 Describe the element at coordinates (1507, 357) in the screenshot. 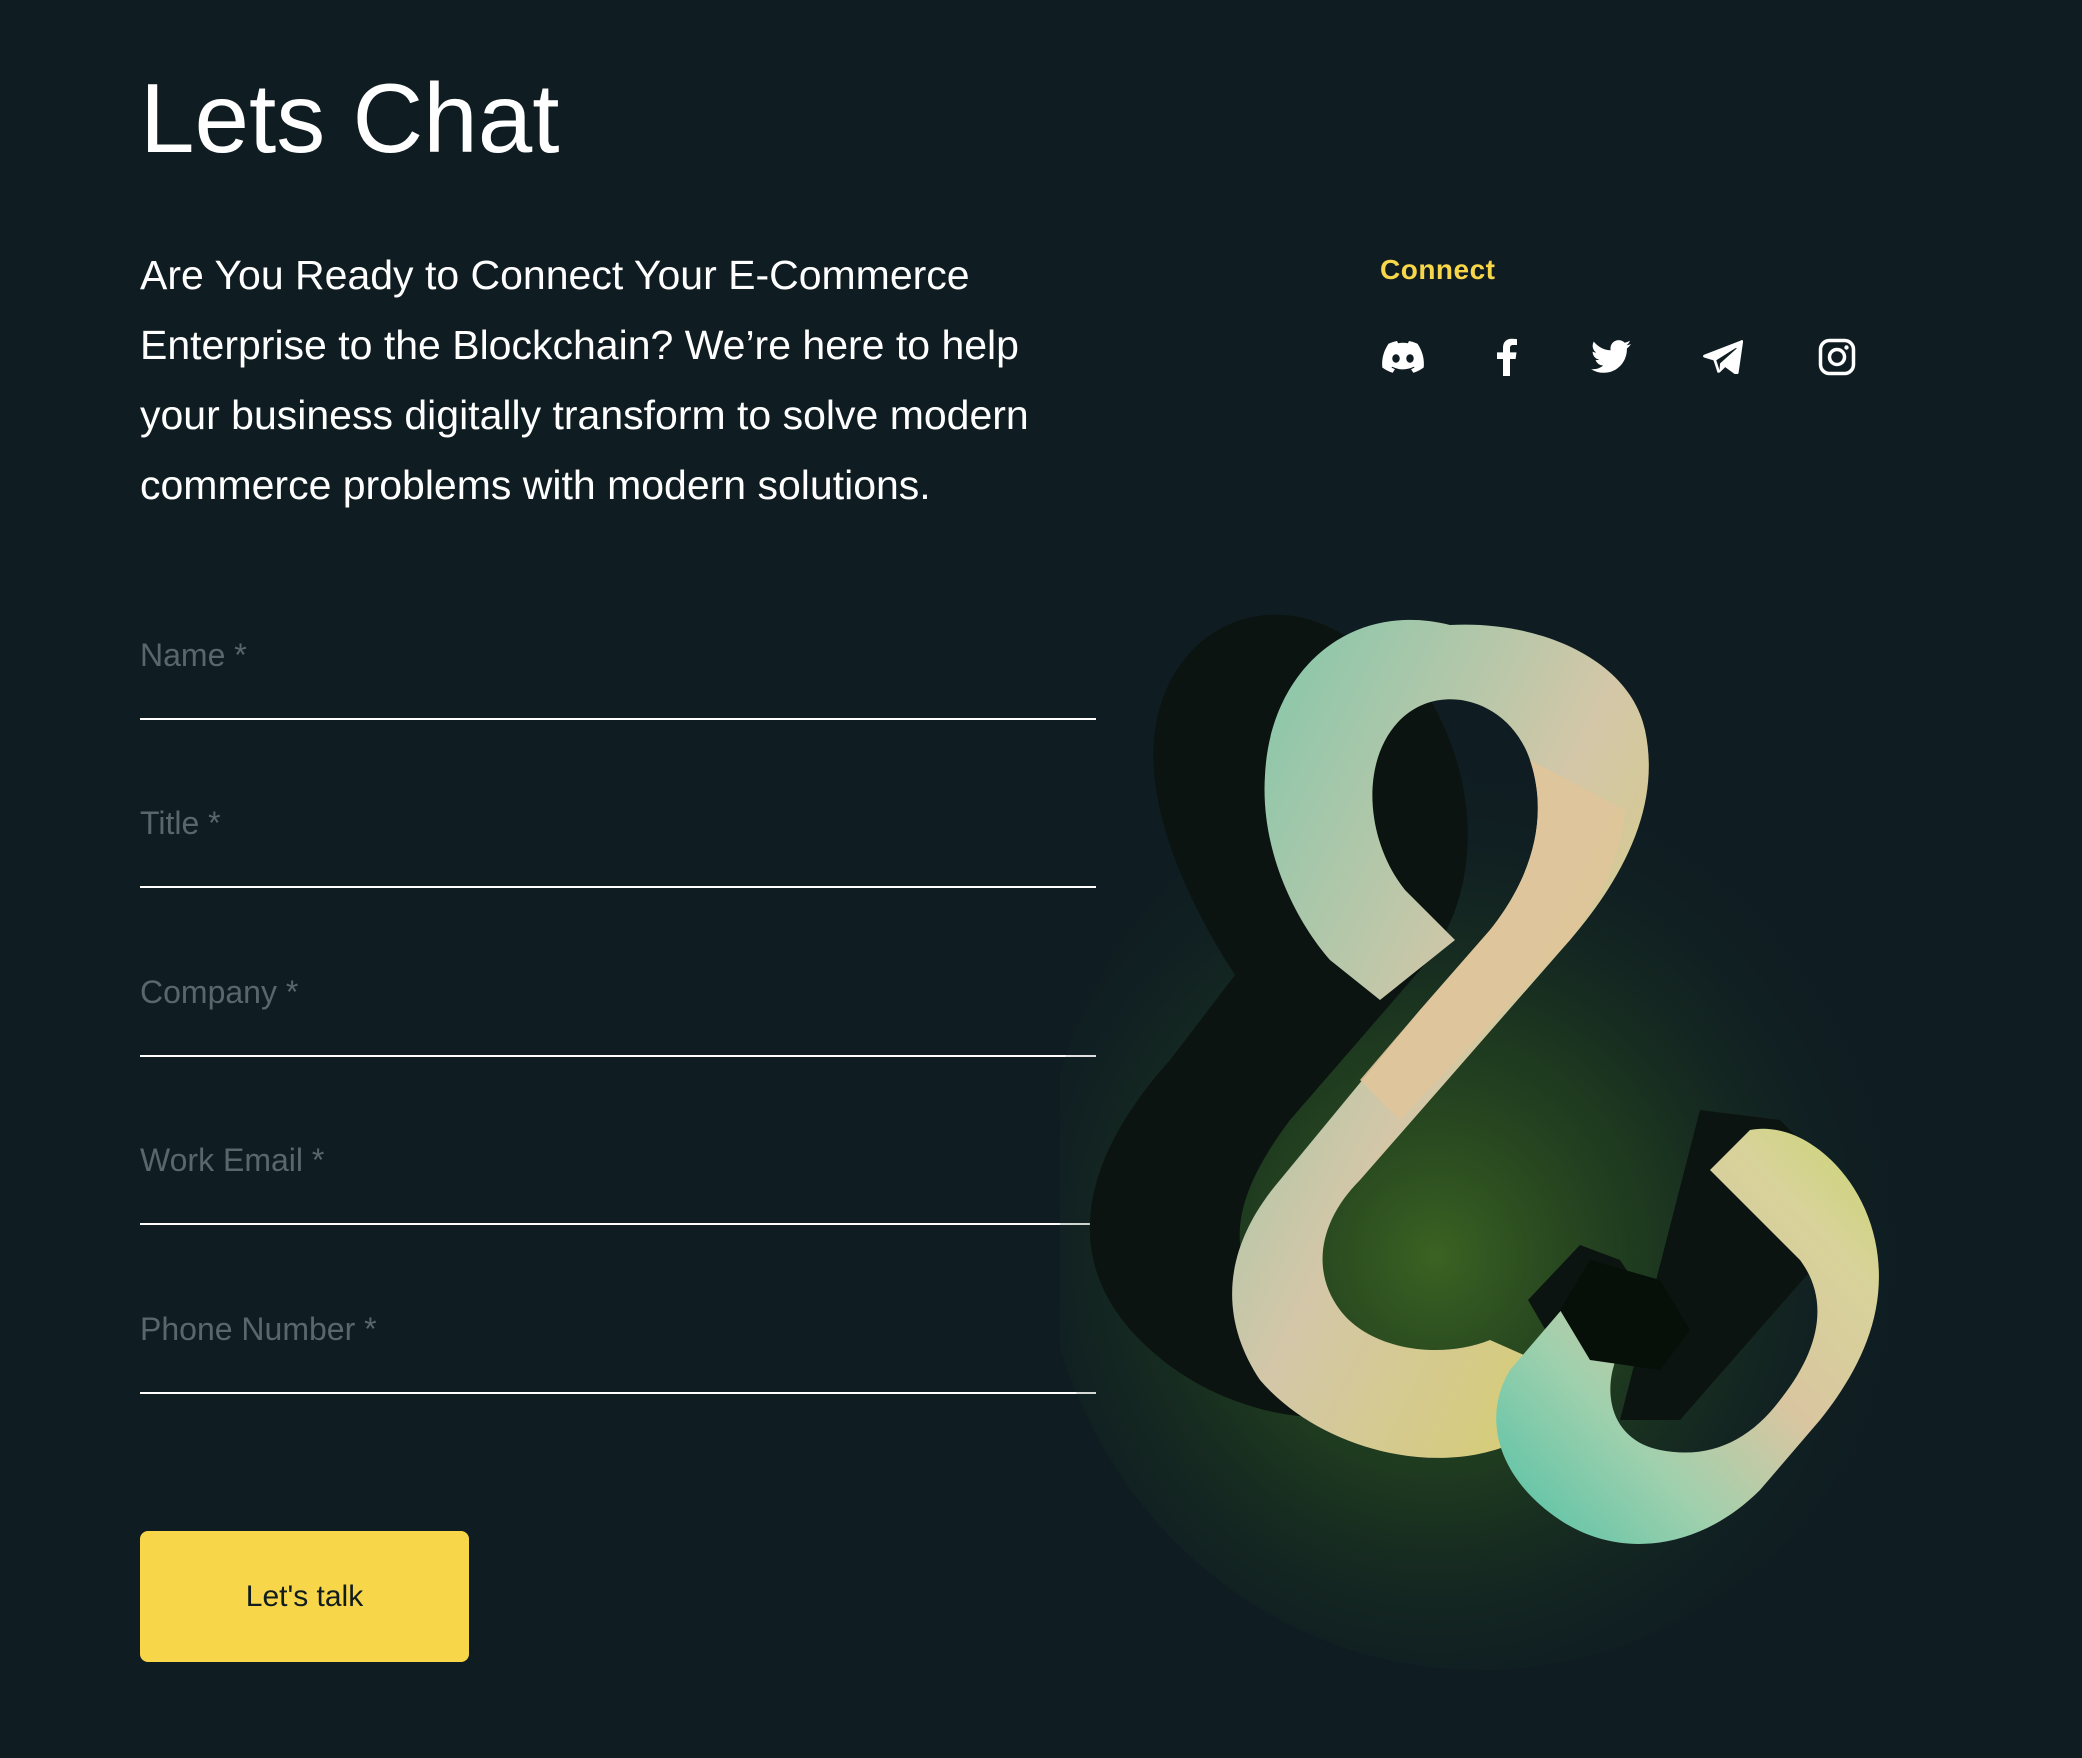

I see `facebook-icon` at that location.